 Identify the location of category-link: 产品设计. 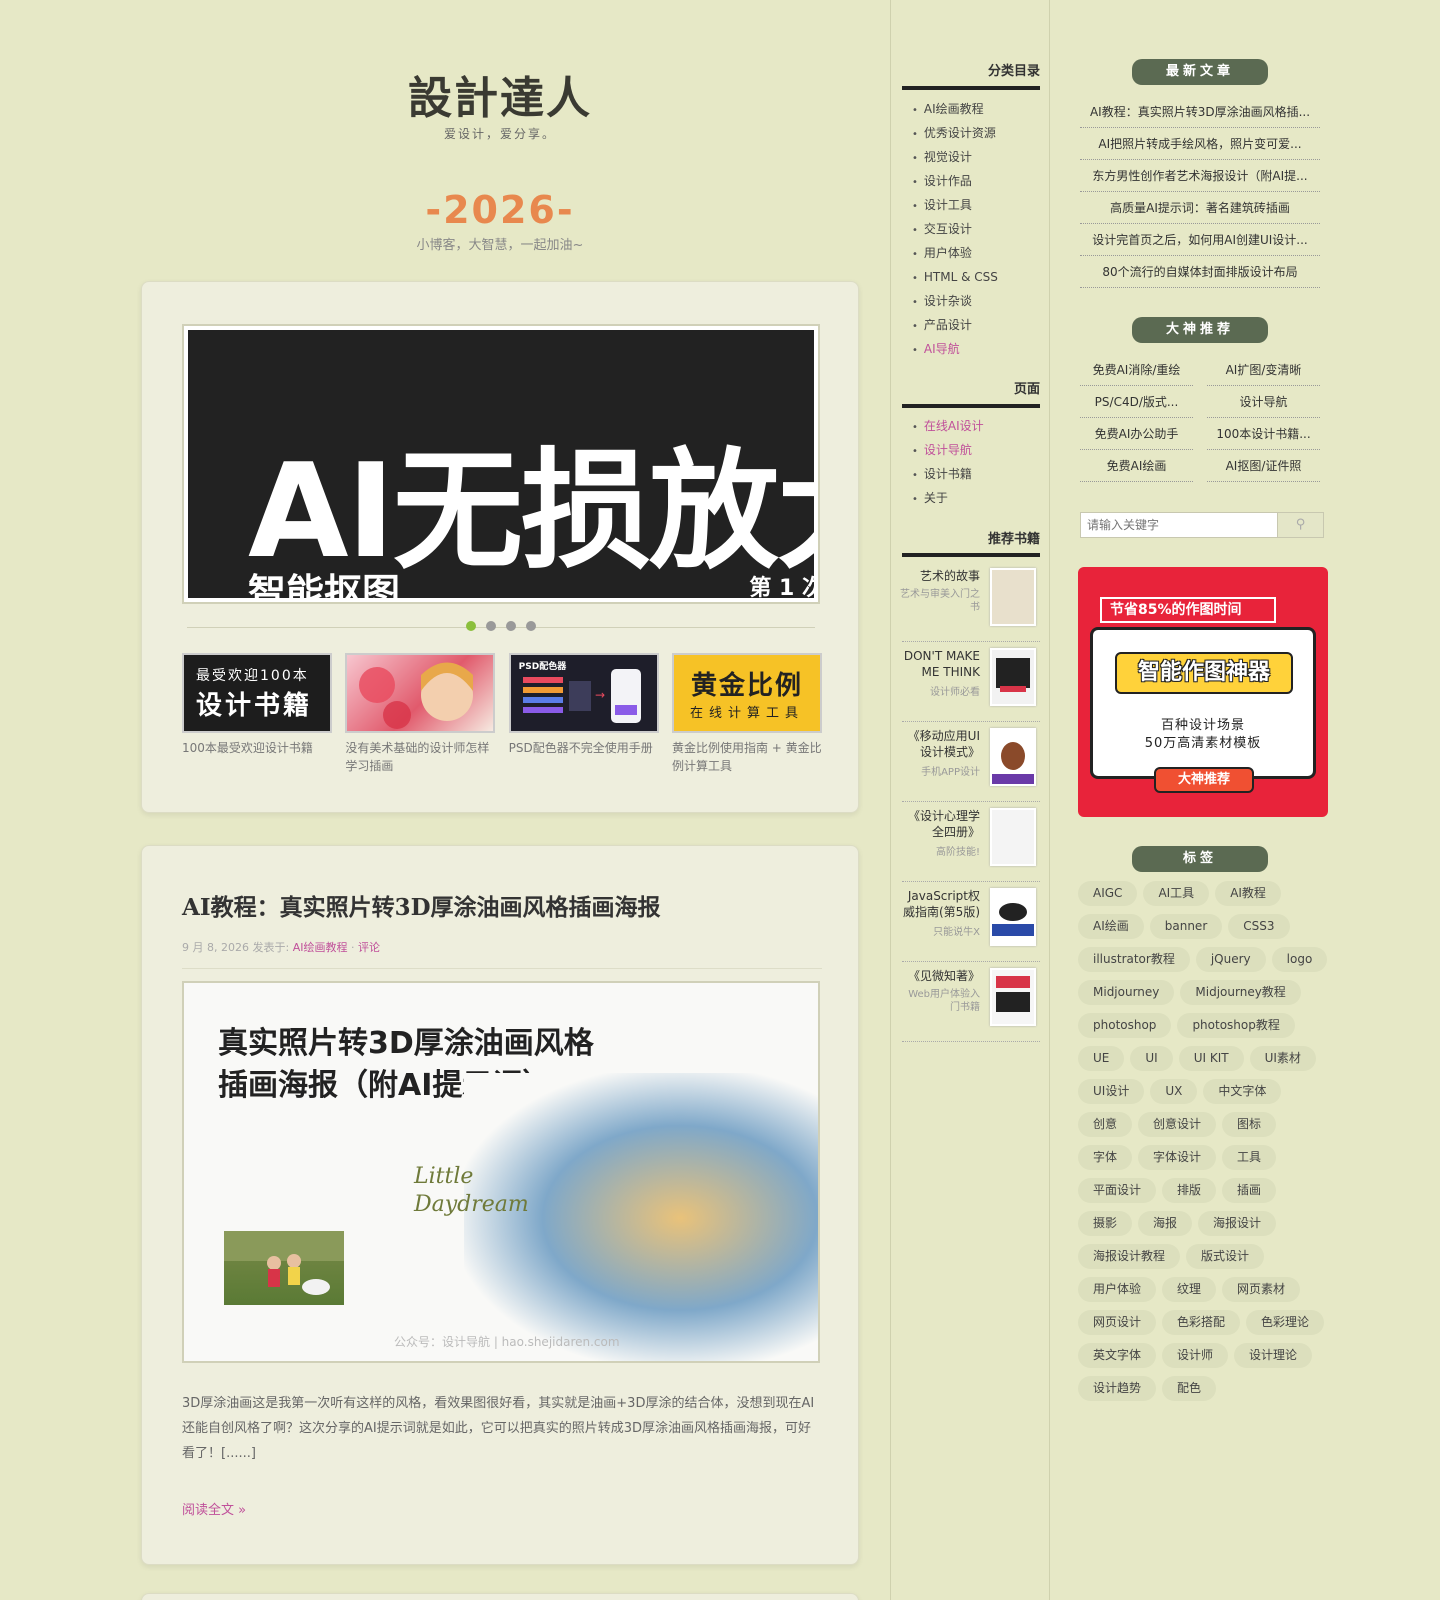
(976, 325).